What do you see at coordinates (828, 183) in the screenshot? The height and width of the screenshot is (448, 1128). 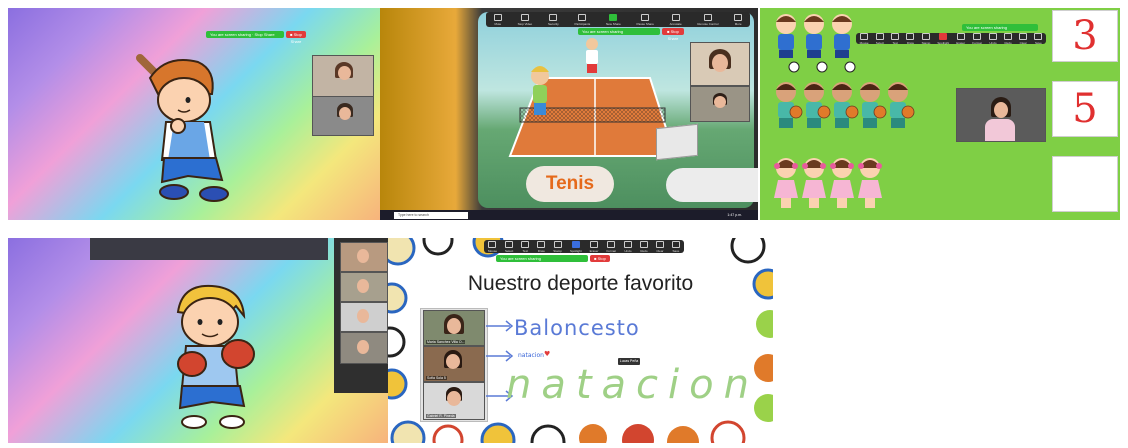 I see `tennis-girls-row` at bounding box center [828, 183].